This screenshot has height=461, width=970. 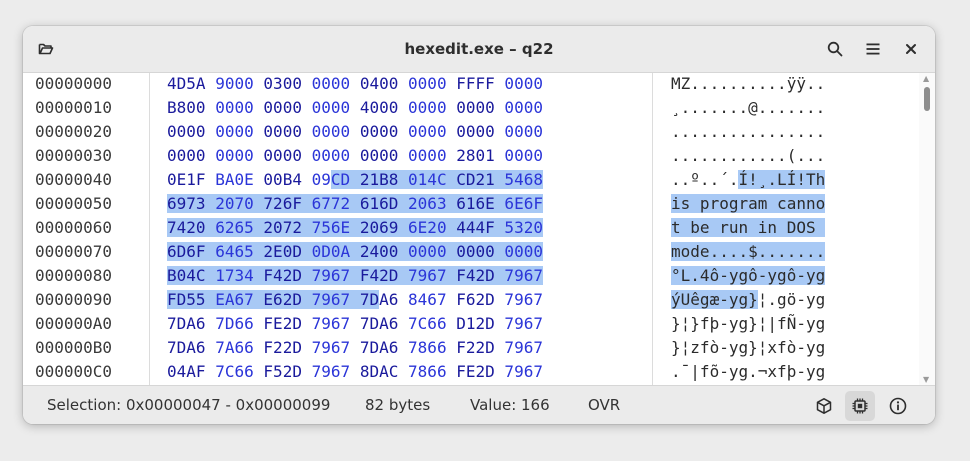 What do you see at coordinates (911, 49) in the screenshot?
I see `close-button` at bounding box center [911, 49].